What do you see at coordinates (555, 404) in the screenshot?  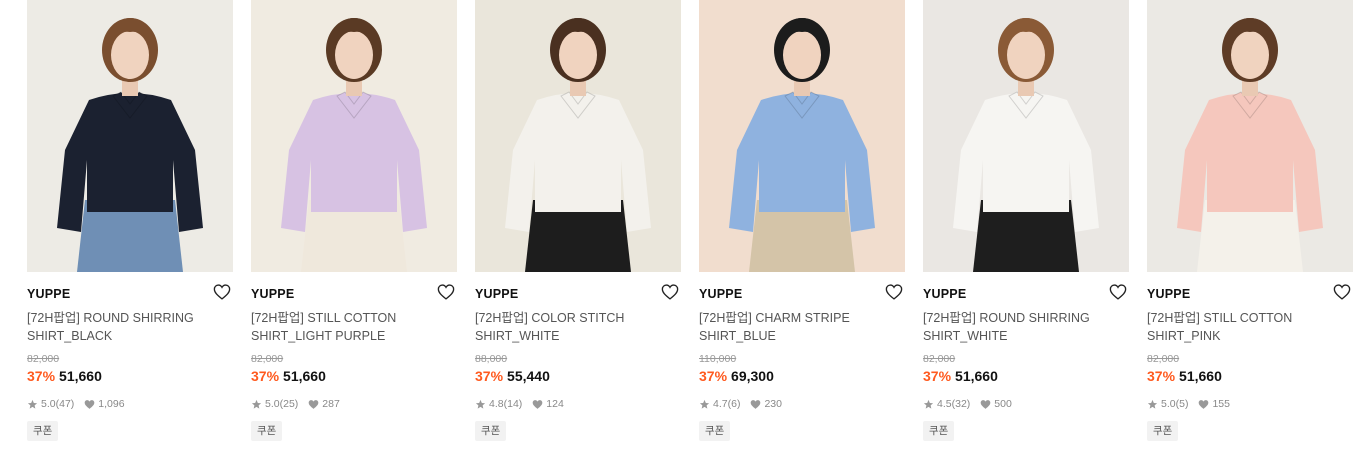 I see `like-count: 124` at bounding box center [555, 404].